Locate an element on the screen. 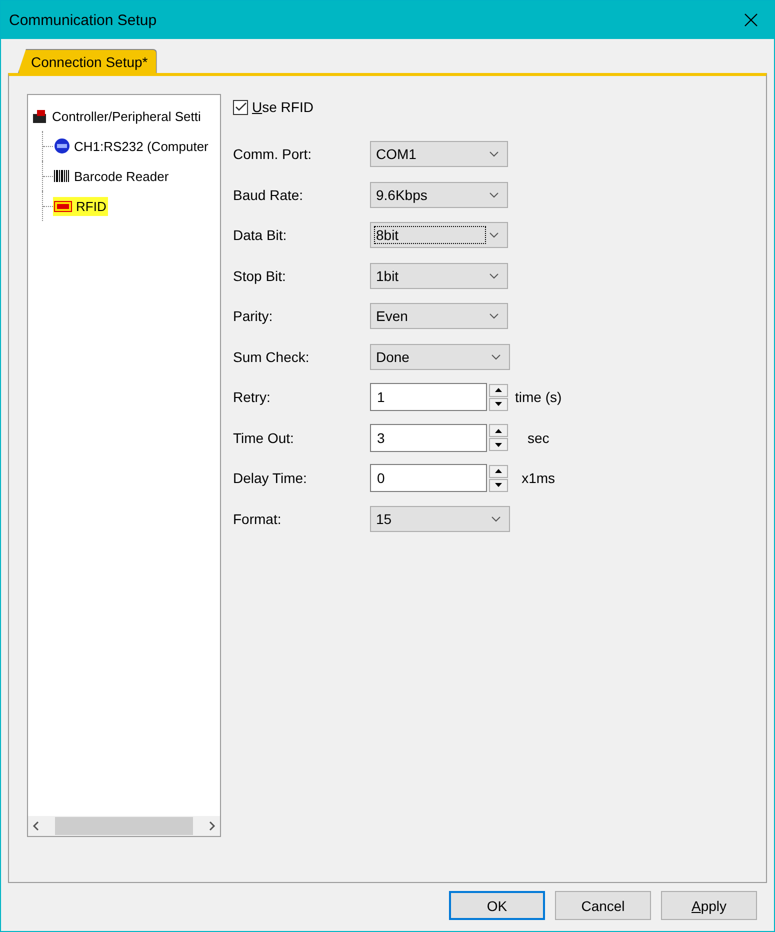  field-label: Baud Rate: is located at coordinates (268, 194).